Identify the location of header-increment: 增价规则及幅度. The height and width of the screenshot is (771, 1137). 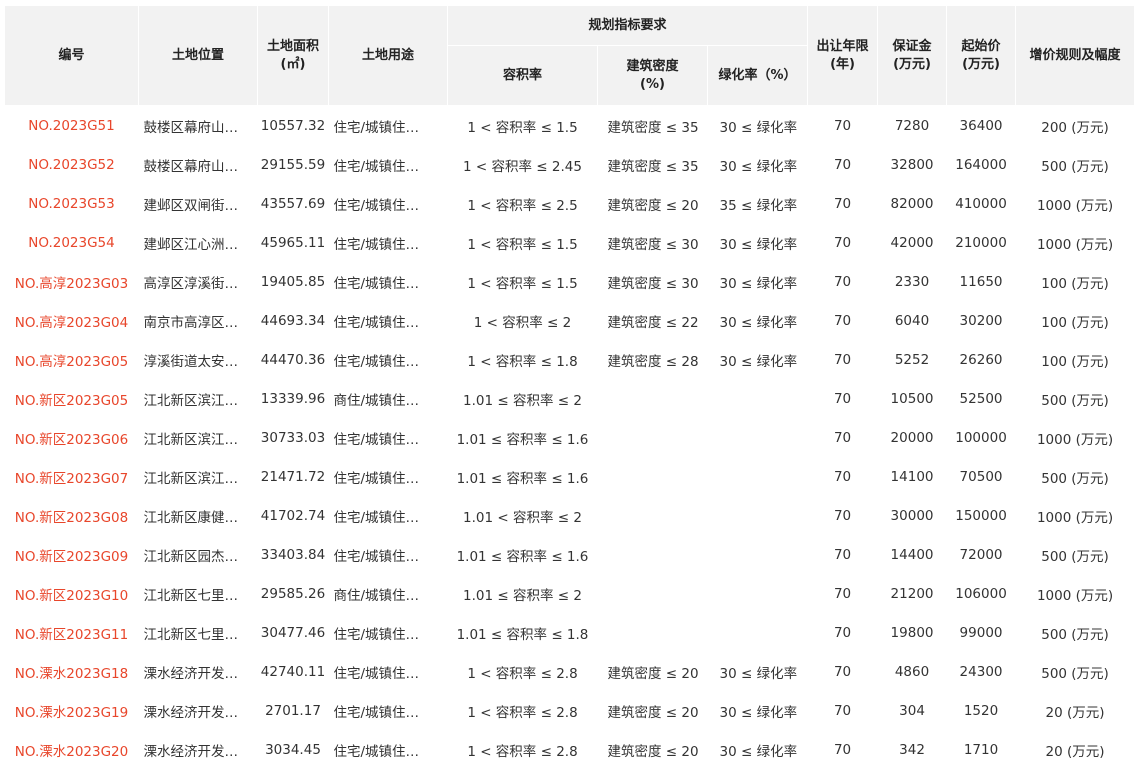
(1075, 55).